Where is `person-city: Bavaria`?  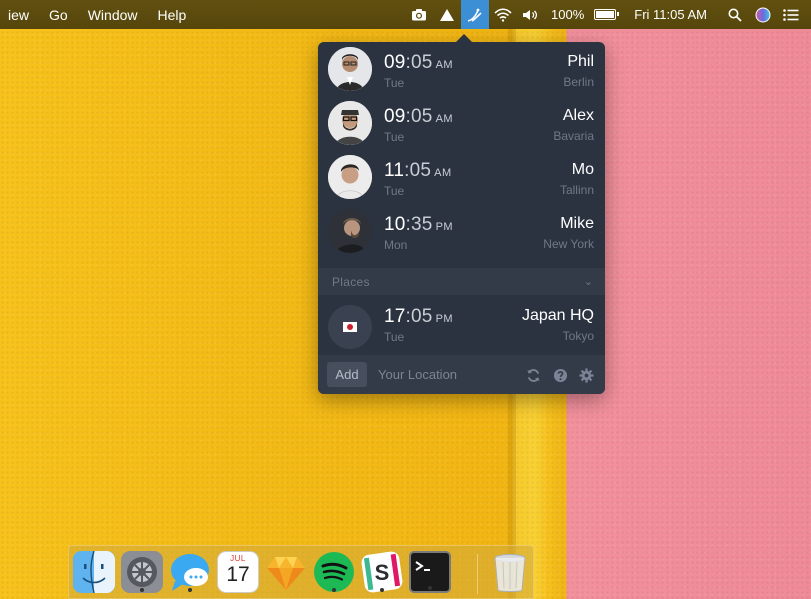
person-city: Bavaria is located at coordinates (573, 136).